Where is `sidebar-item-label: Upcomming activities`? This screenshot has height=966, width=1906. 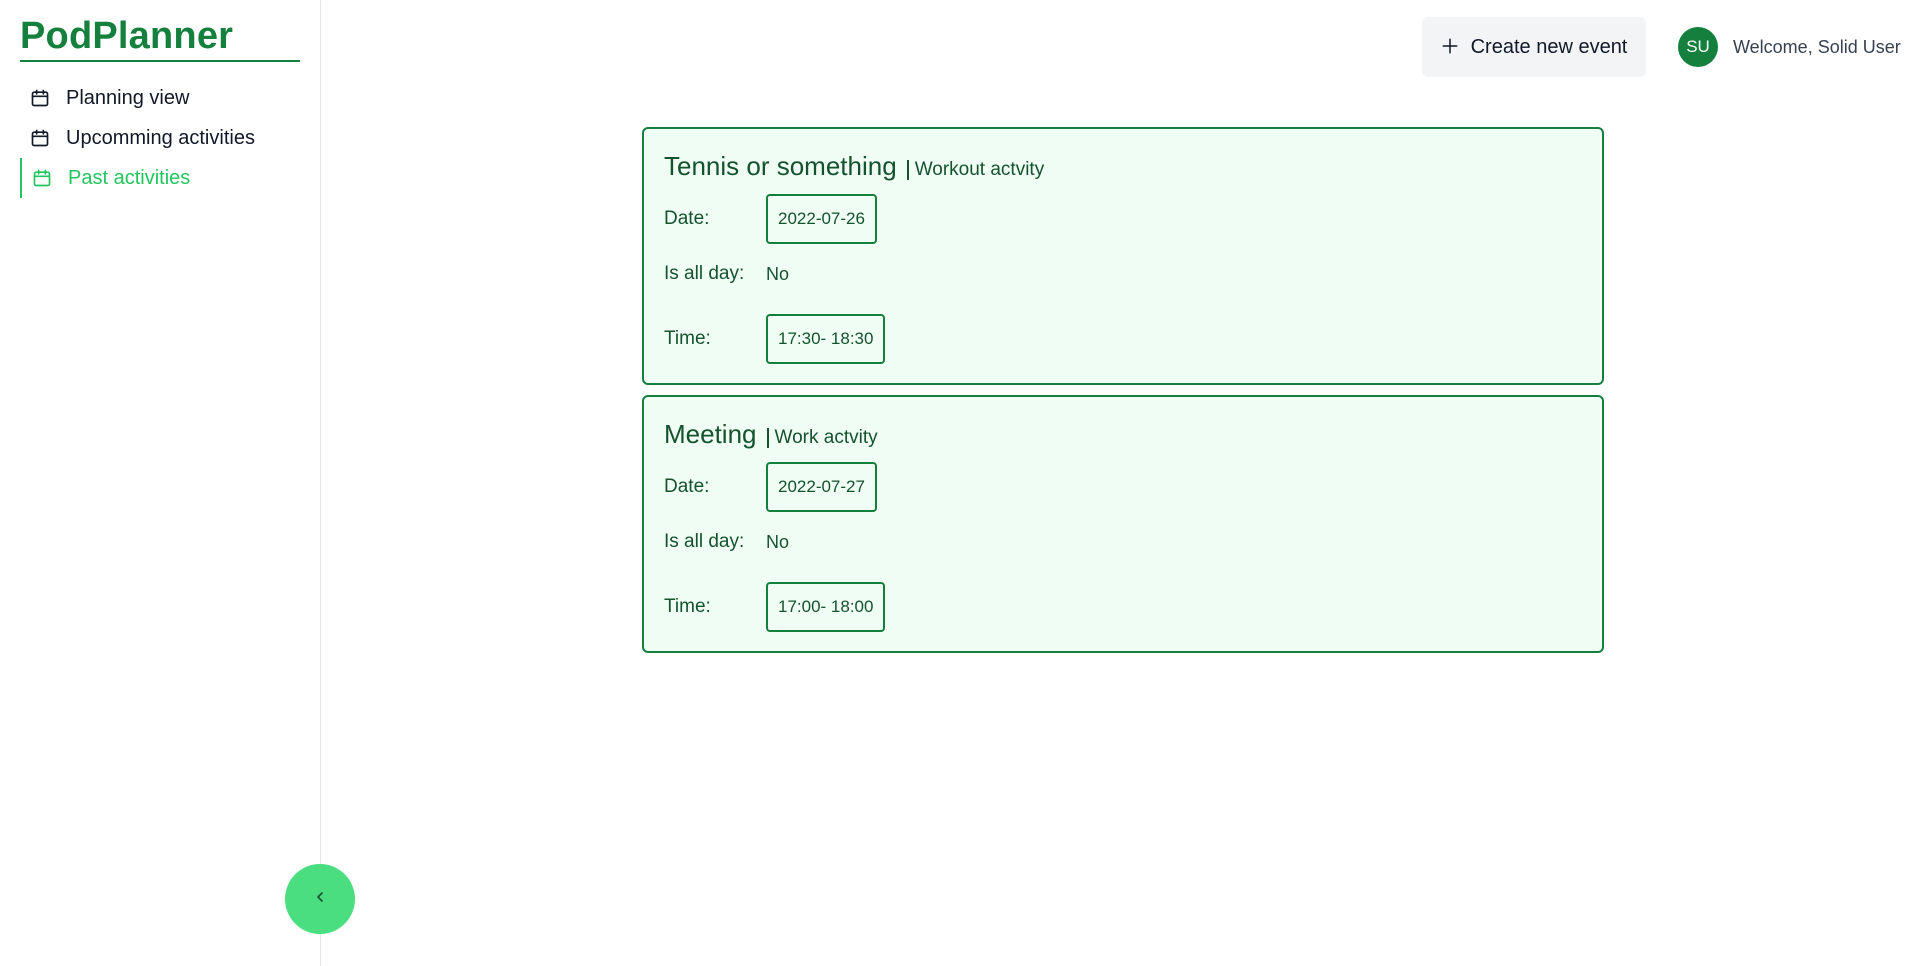
sidebar-item-label: Upcomming activities is located at coordinates (160, 137).